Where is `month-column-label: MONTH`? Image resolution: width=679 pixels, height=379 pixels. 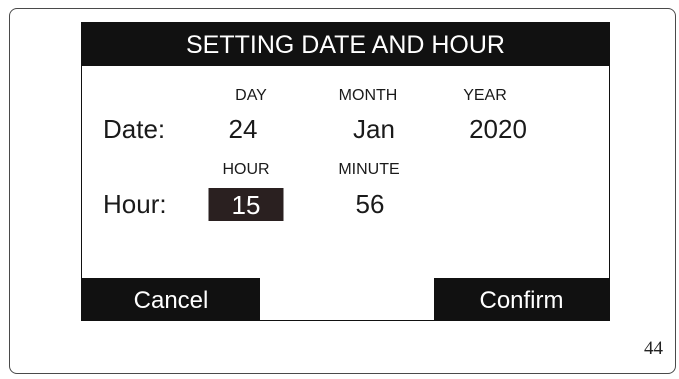 month-column-label: MONTH is located at coordinates (368, 95).